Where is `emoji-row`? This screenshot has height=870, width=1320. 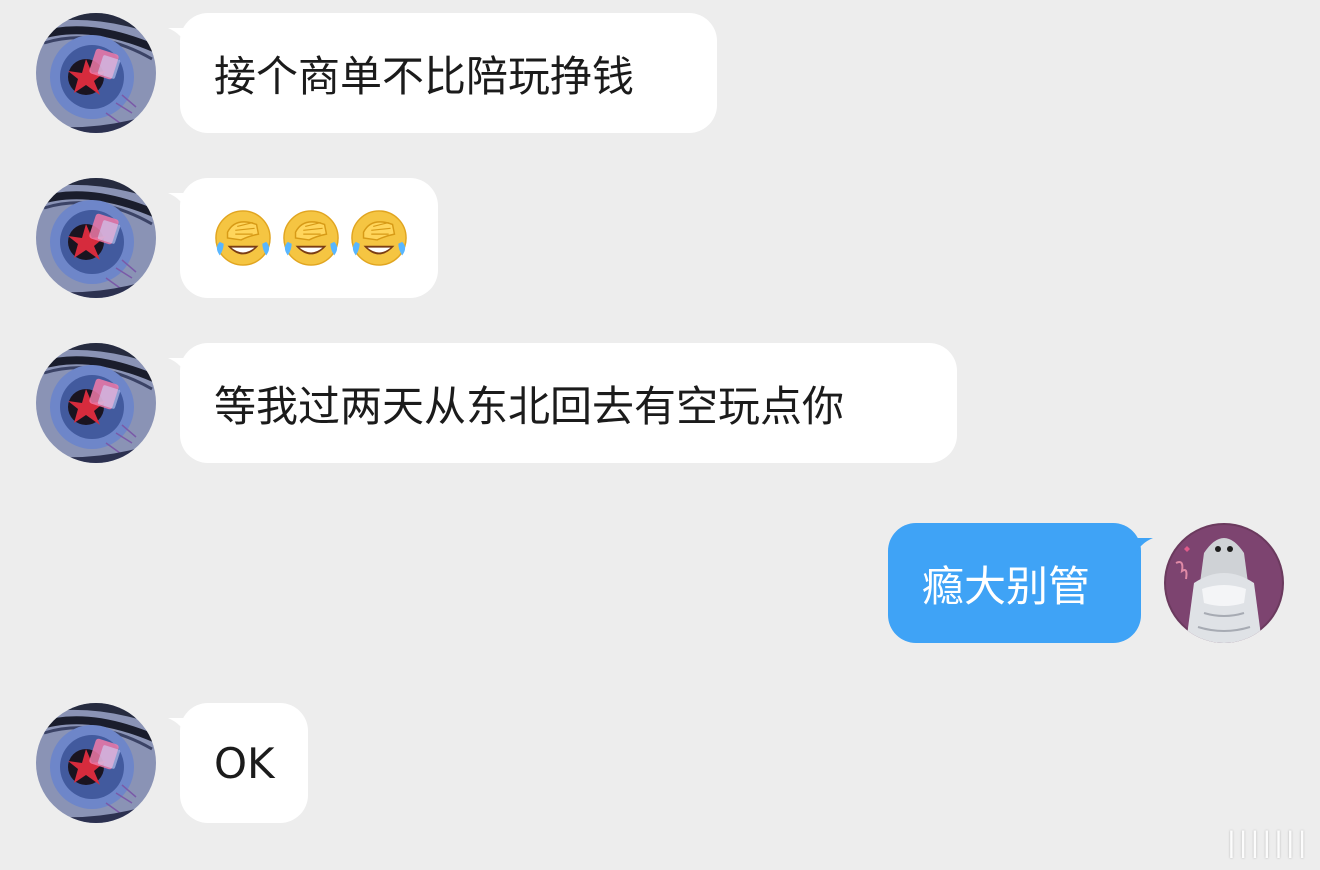
emoji-row is located at coordinates (311, 238).